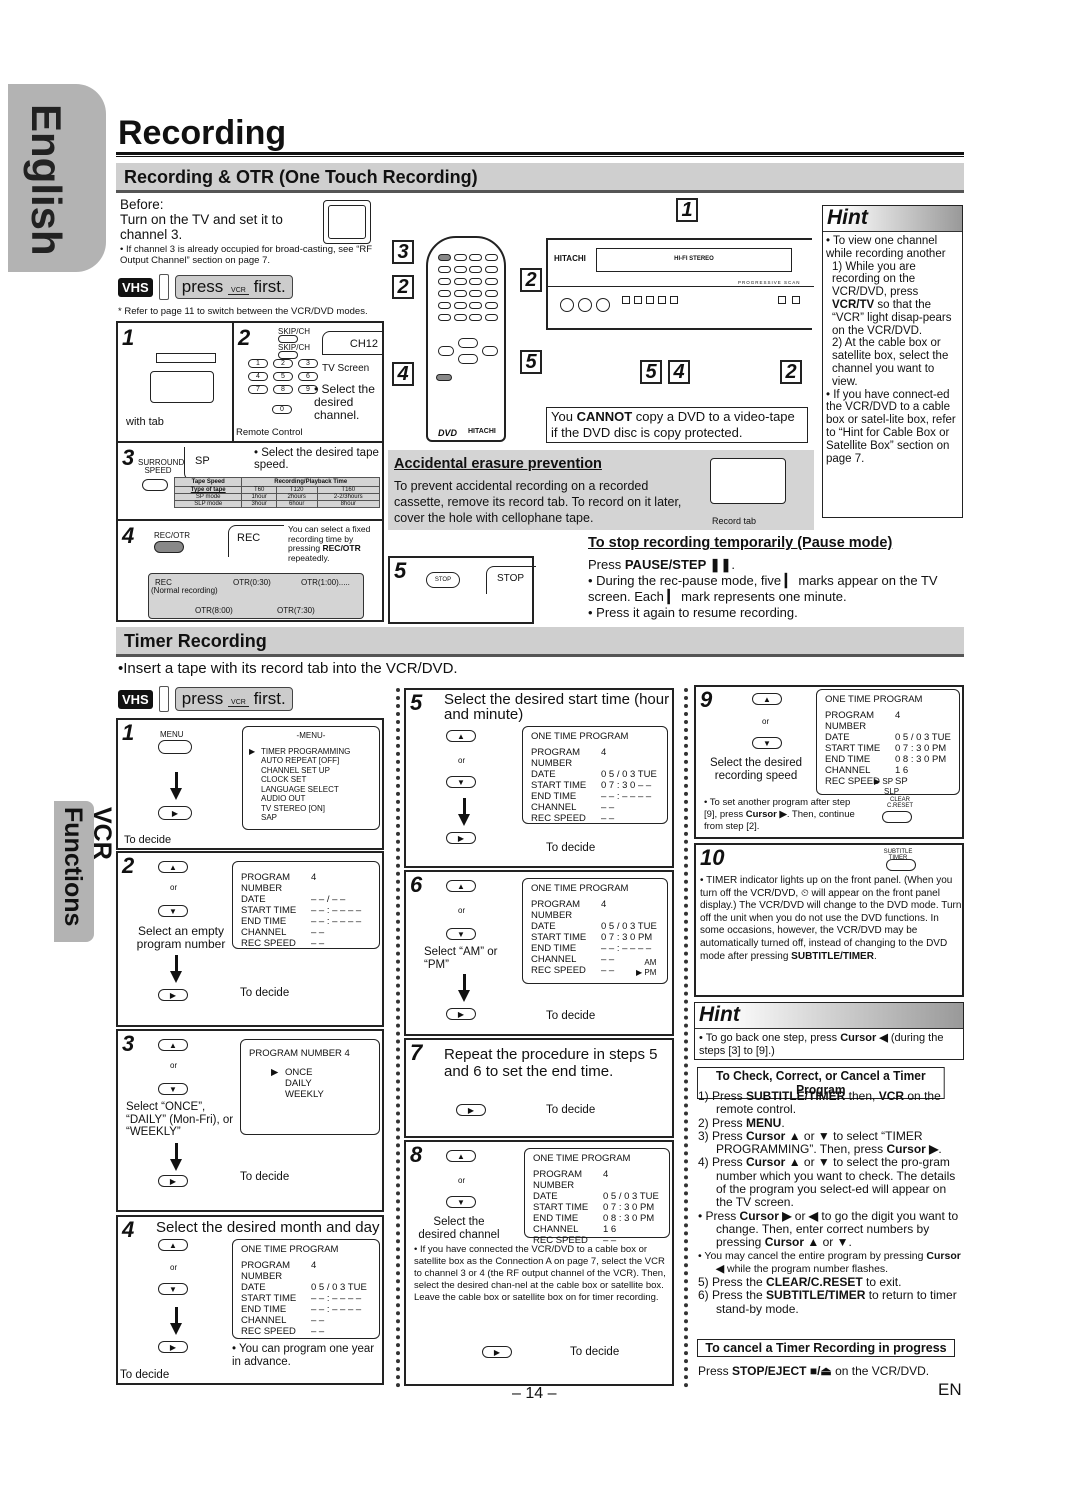 The width and height of the screenshot is (1080, 1487). What do you see at coordinates (308, 363) in the screenshot?
I see `key-3: 3` at bounding box center [308, 363].